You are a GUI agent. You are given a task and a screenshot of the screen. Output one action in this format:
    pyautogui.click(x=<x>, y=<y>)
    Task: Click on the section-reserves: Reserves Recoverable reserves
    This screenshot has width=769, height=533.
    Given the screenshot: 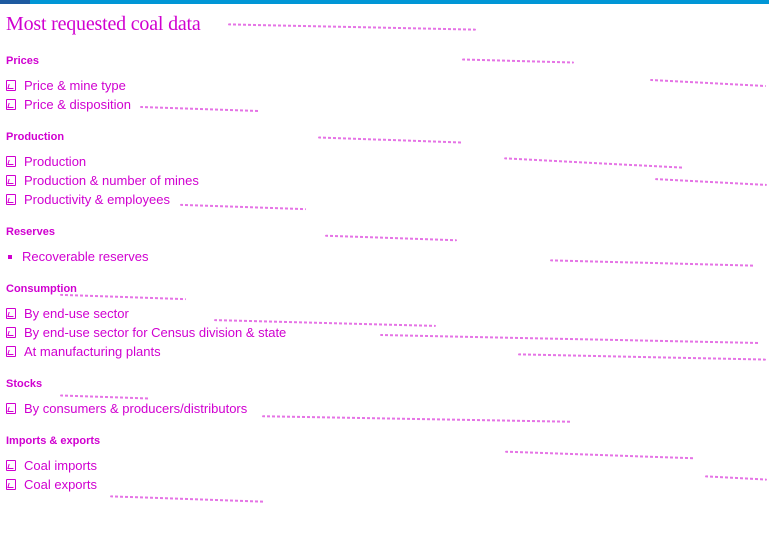 What is the action you would take?
    pyautogui.click(x=77, y=245)
    